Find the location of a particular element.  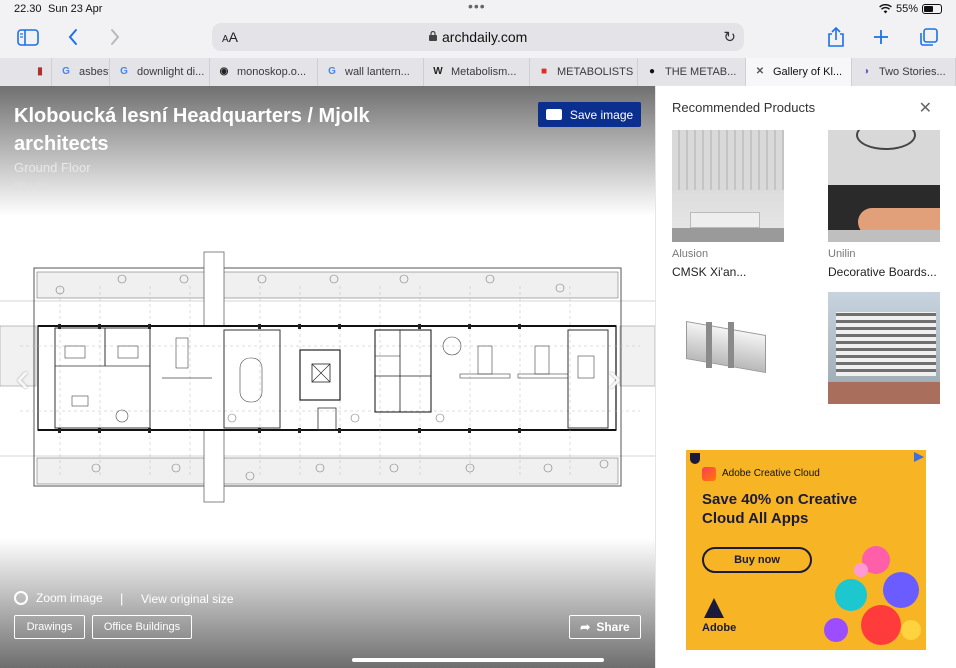

panel-heading: Recommended Products is located at coordinates (744, 107).